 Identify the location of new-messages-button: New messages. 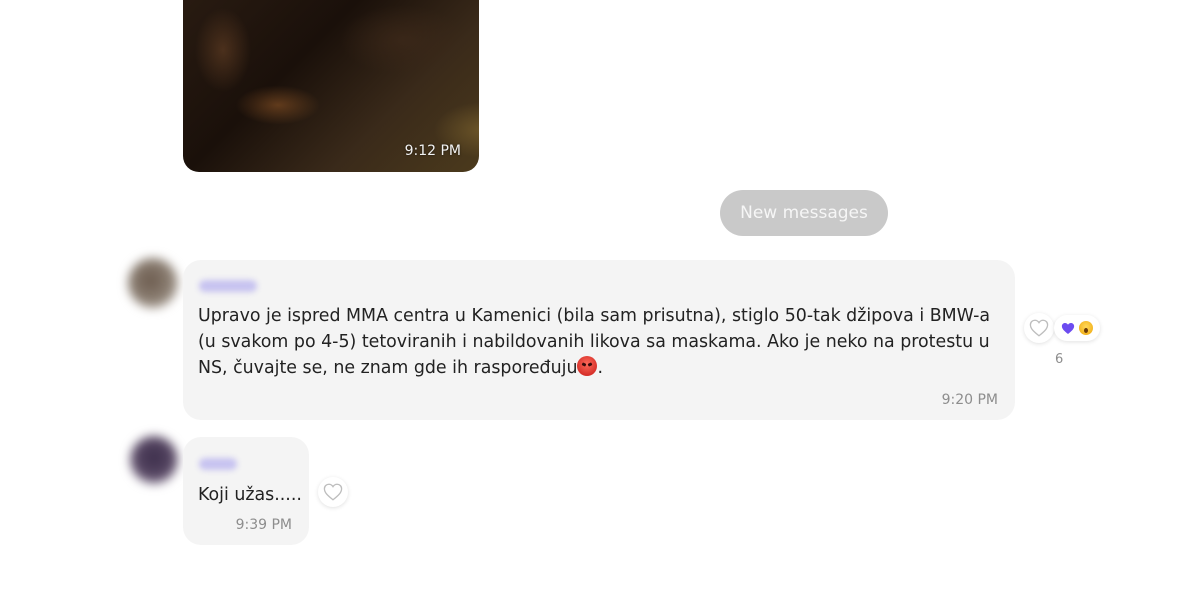
(804, 213).